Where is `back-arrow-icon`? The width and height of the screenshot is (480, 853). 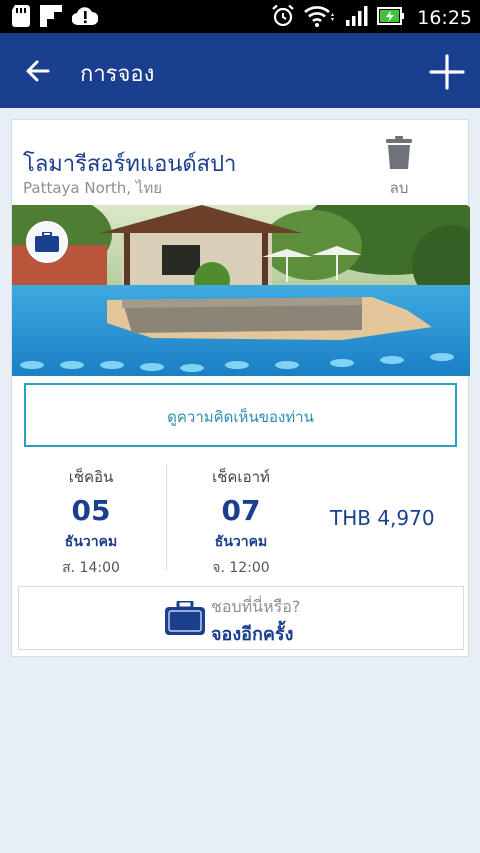 back-arrow-icon is located at coordinates (38, 71).